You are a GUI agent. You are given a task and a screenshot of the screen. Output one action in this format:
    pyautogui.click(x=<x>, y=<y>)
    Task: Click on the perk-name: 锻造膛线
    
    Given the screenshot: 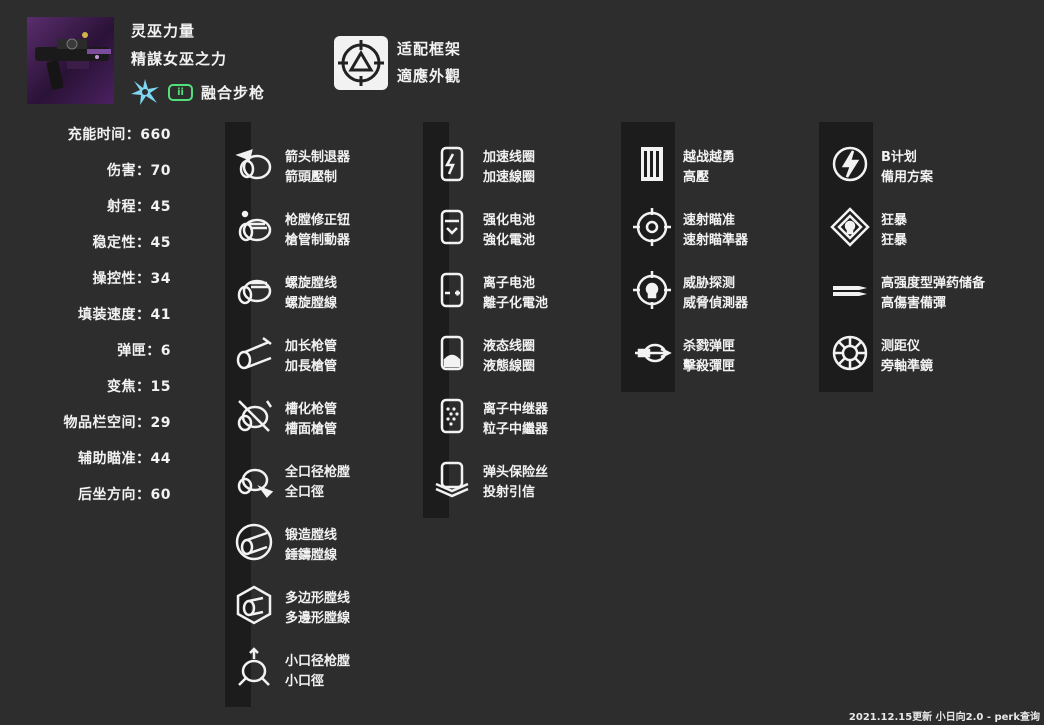 What is the action you would take?
    pyautogui.click(x=311, y=535)
    